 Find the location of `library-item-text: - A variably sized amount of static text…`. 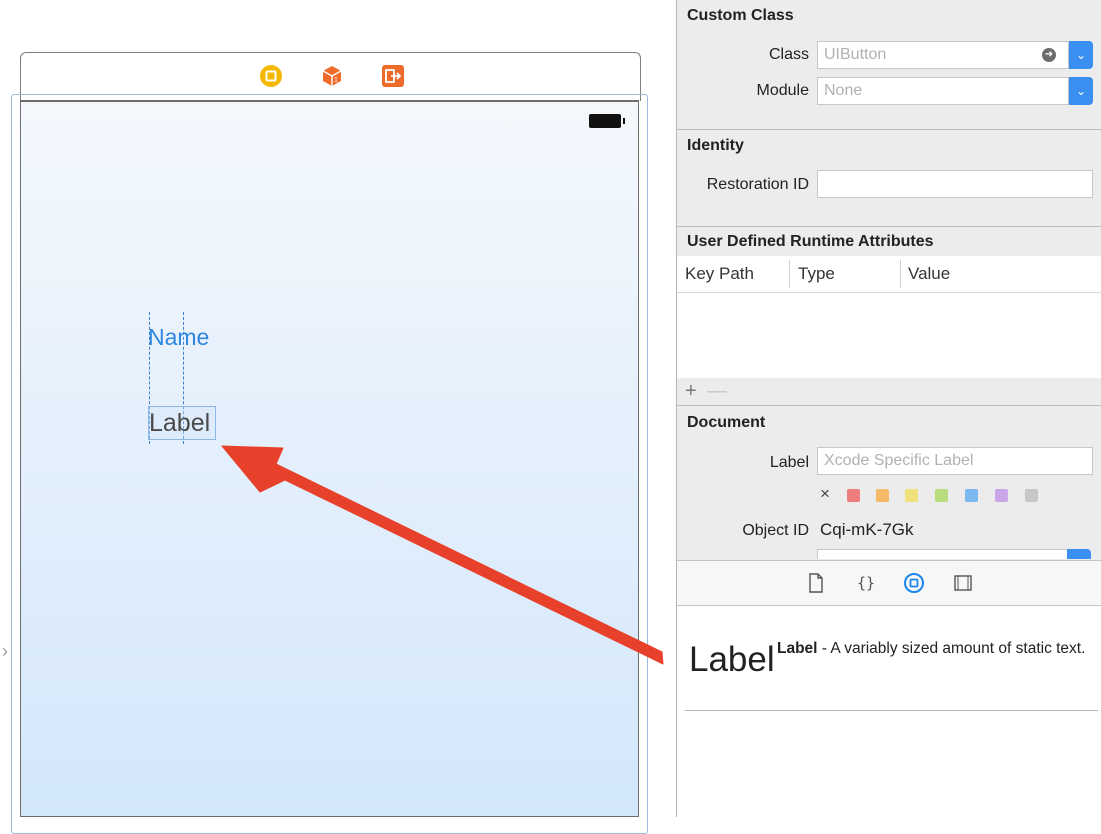

library-item-text: - A variably sized amount of static text… is located at coordinates (951, 648).